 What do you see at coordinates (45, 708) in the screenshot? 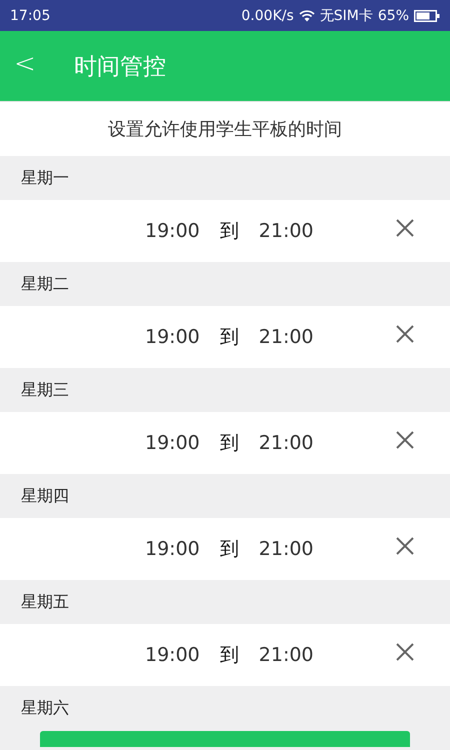
I see `day-label: 星期六` at bounding box center [45, 708].